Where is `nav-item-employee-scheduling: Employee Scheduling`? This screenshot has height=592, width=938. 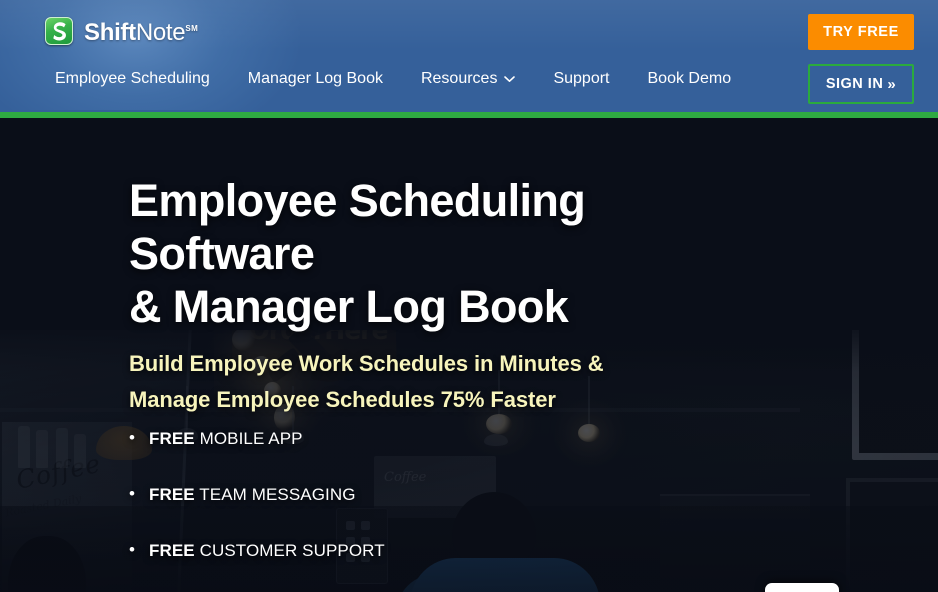
nav-item-employee-scheduling: Employee Scheduling is located at coordinates (132, 79).